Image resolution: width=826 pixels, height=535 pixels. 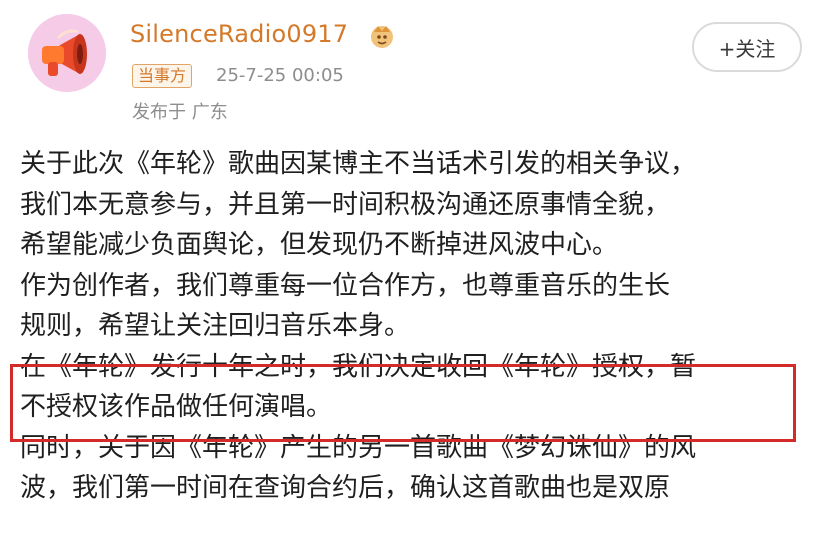 What do you see at coordinates (403, 403) in the screenshot?
I see `highlight-box` at bounding box center [403, 403].